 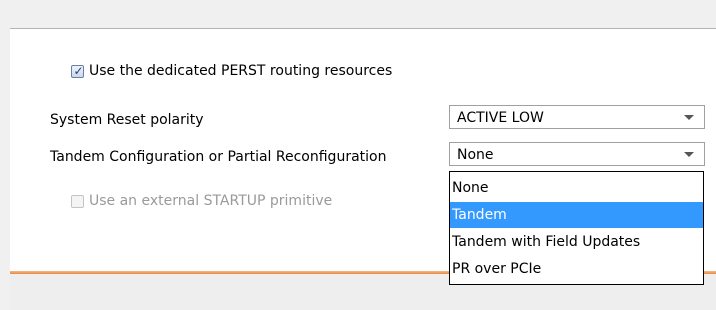 I want to click on tandem-config-combobox: None, so click(x=577, y=154).